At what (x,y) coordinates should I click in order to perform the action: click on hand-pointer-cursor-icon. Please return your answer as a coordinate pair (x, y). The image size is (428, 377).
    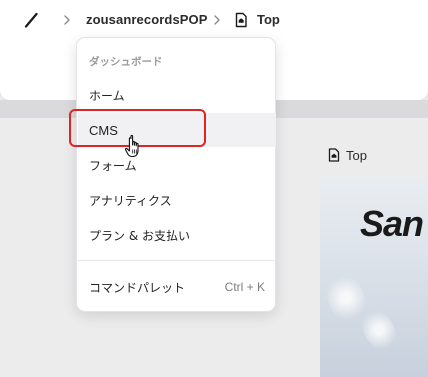
    Looking at the image, I should click on (131, 146).